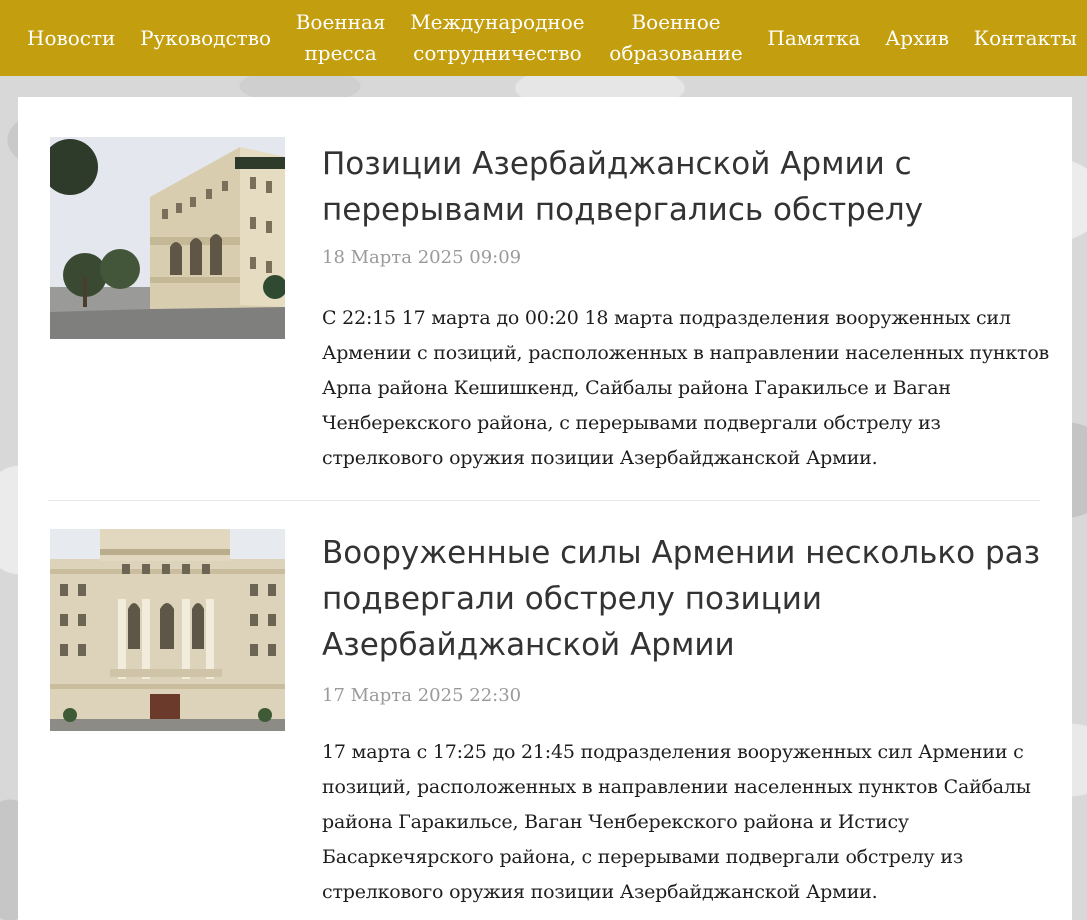  I want to click on nav-item-international-cooperation: Международное сотрудничество, so click(497, 38).